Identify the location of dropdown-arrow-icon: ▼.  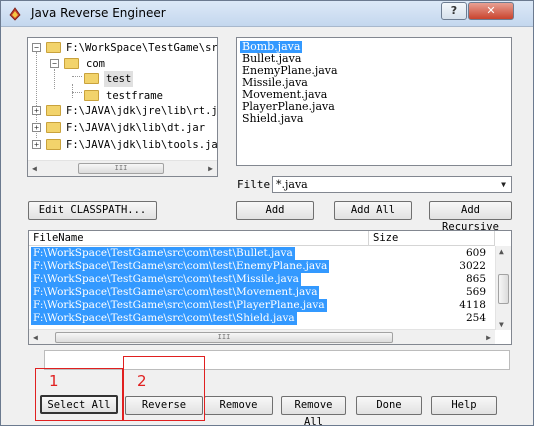
(503, 184).